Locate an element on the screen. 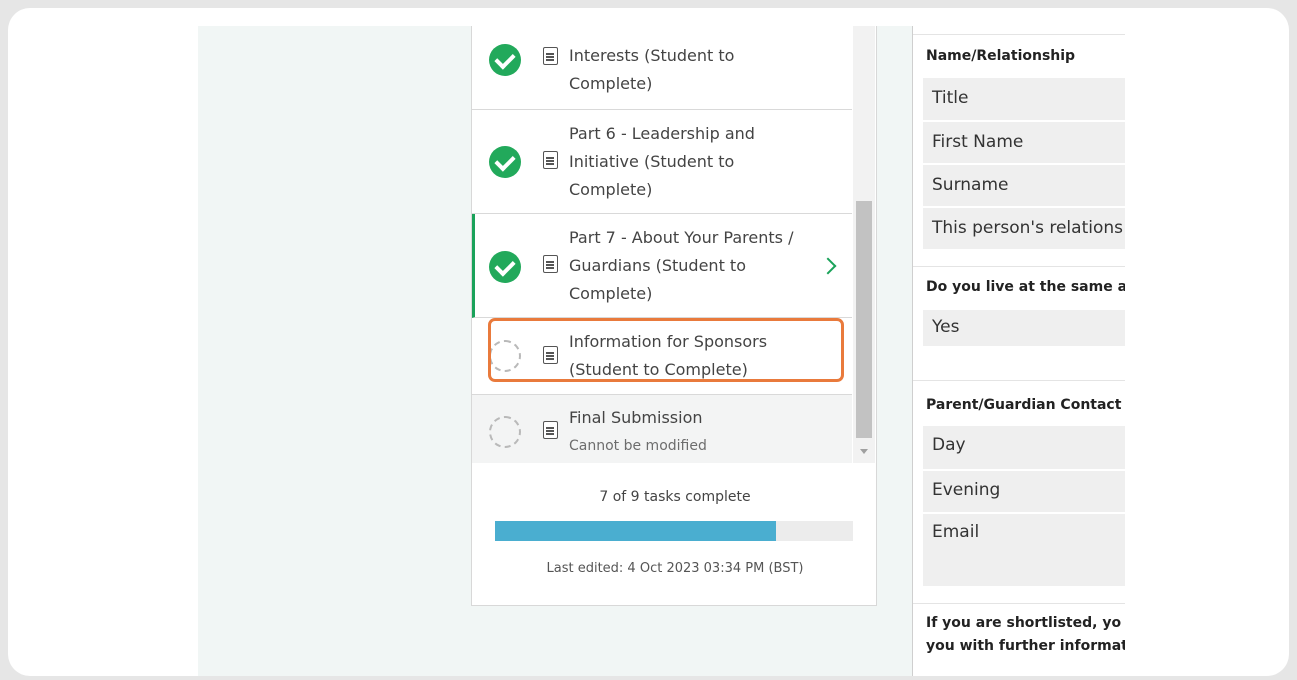 This screenshot has height=680, width=1297. field-surname: Surname is located at coordinates (1024, 185).